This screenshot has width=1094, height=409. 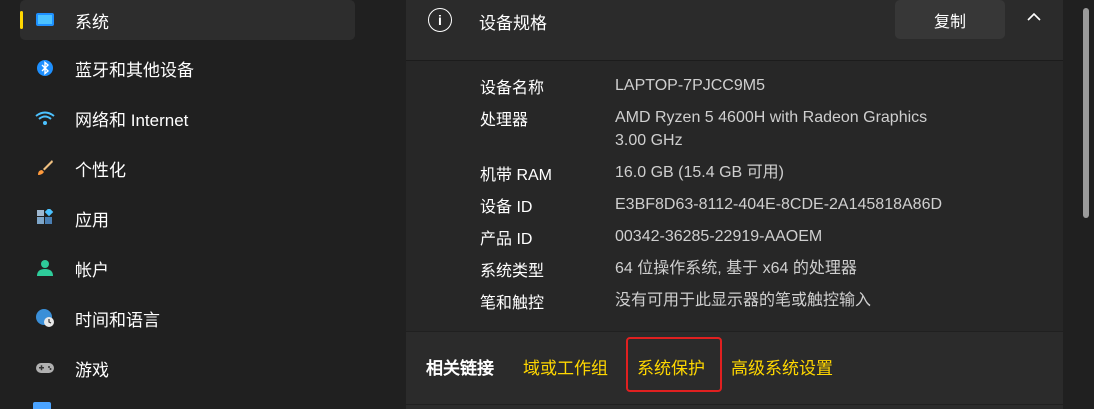 What do you see at coordinates (132, 120) in the screenshot?
I see `sidebar-item-label: 网络和 Internet` at bounding box center [132, 120].